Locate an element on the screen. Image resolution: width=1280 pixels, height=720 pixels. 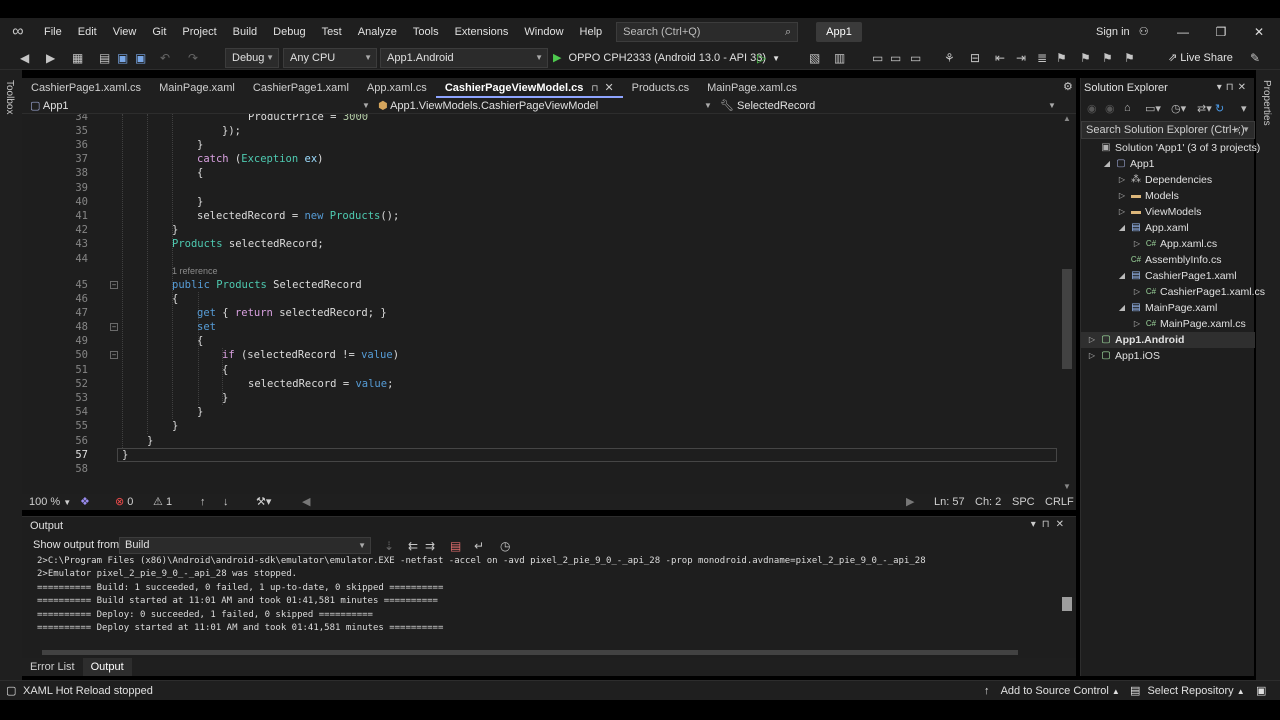
editor-tab: CashierPage1.xaml is located at coordinates (301, 88).